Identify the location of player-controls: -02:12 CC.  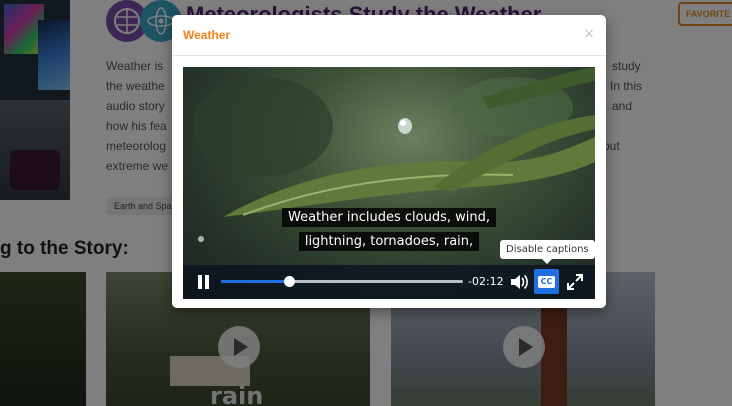
(389, 282).